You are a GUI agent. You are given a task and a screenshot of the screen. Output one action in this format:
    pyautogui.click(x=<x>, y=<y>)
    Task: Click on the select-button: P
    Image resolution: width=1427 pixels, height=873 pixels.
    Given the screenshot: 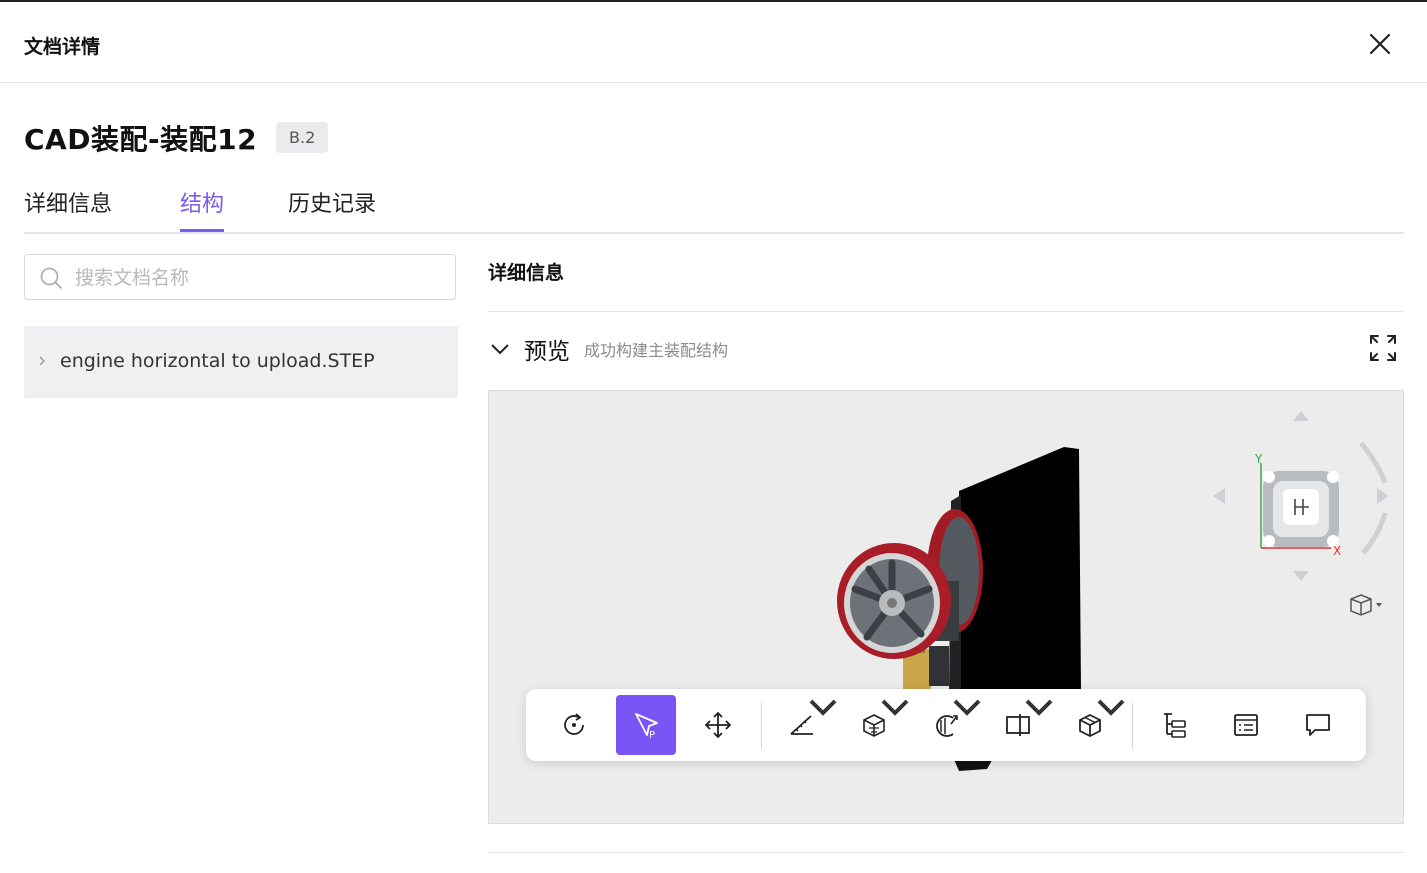 What is the action you would take?
    pyautogui.click(x=646, y=725)
    